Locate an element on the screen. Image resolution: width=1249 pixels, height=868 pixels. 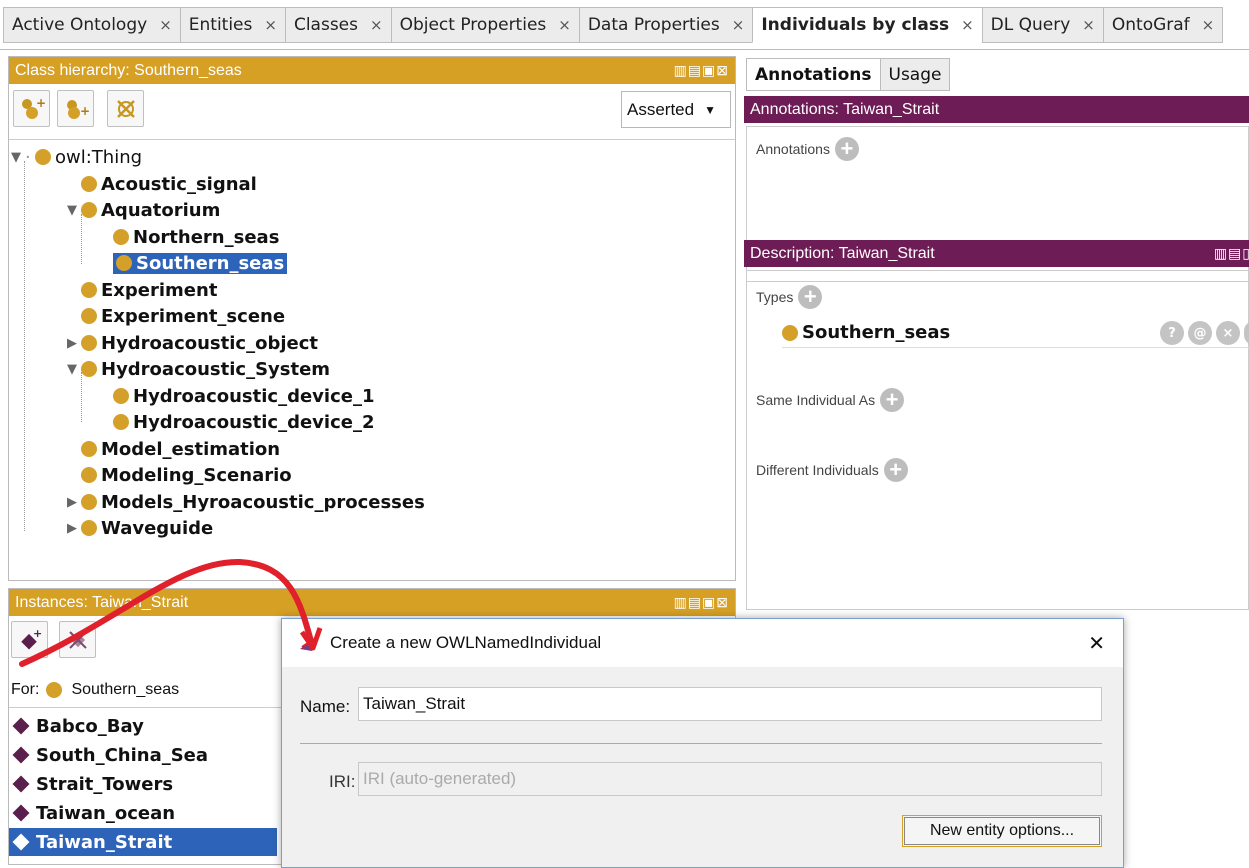
panel-controls-icon: ▥▤▯ is located at coordinates (1231, 253).